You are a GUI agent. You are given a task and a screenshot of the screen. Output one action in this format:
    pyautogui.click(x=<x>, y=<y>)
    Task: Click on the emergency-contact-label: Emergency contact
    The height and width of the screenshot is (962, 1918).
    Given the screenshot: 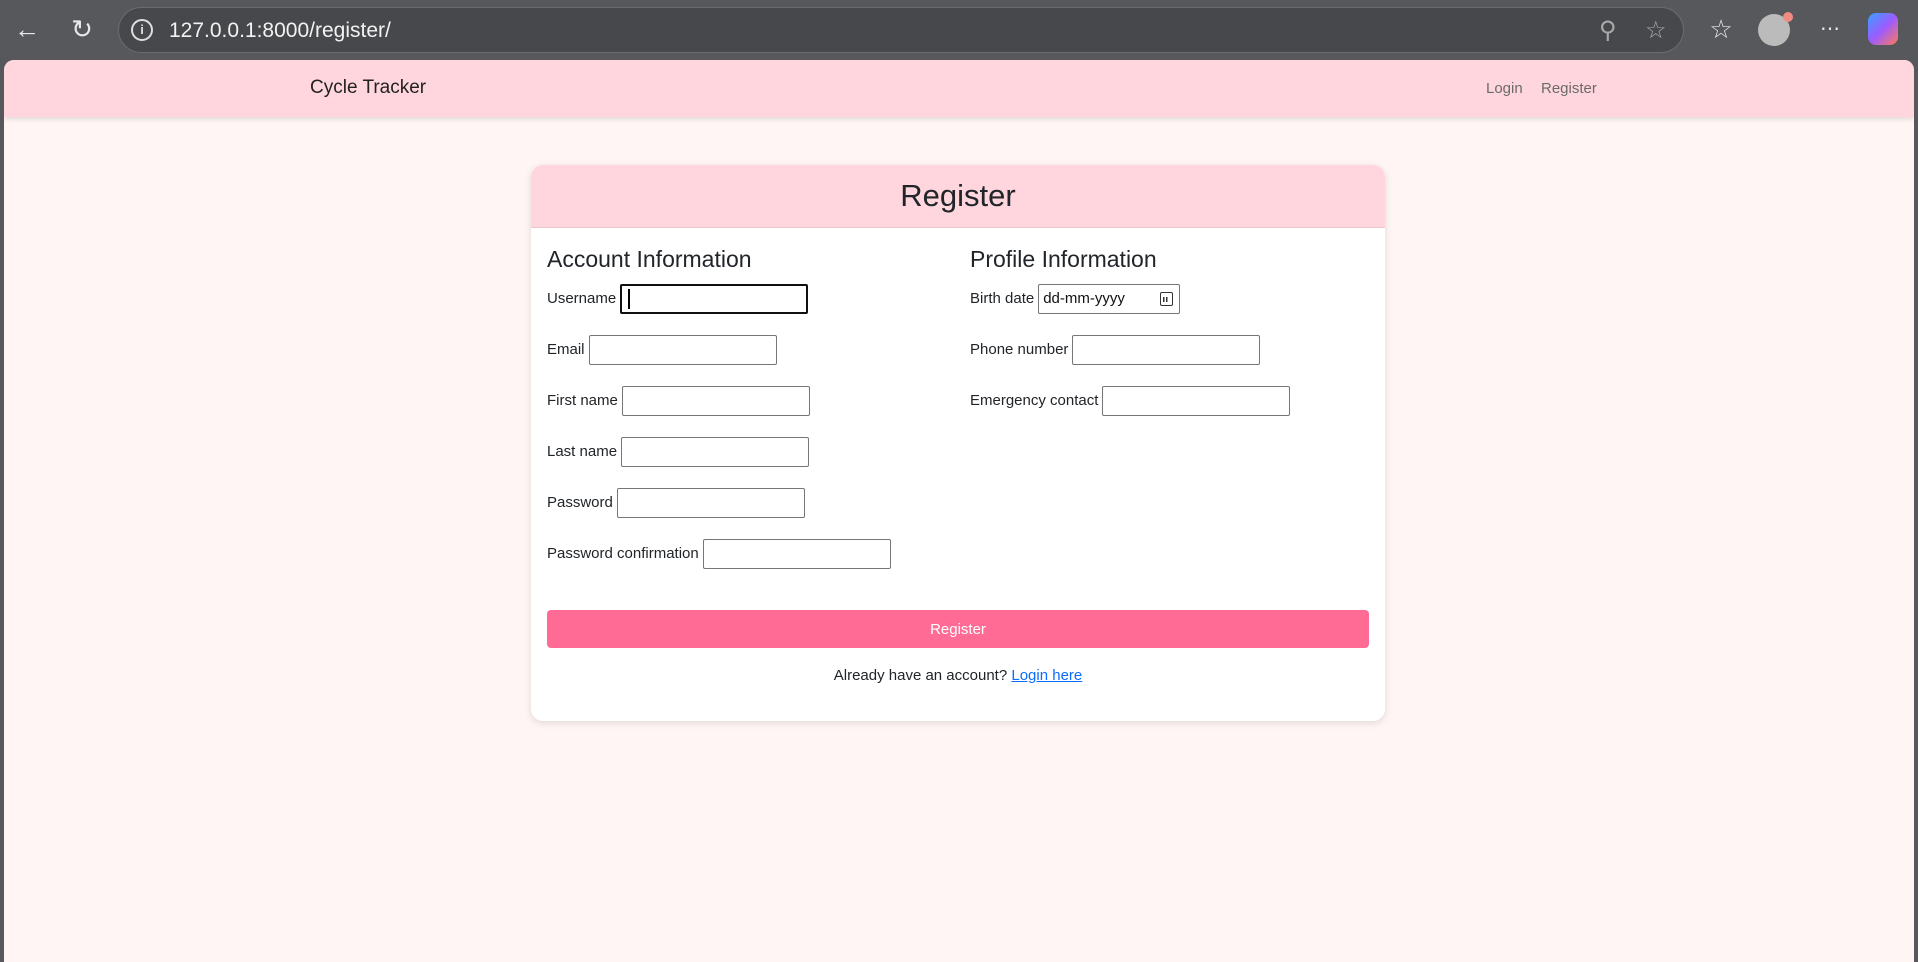 What is the action you would take?
    pyautogui.click(x=1034, y=400)
    